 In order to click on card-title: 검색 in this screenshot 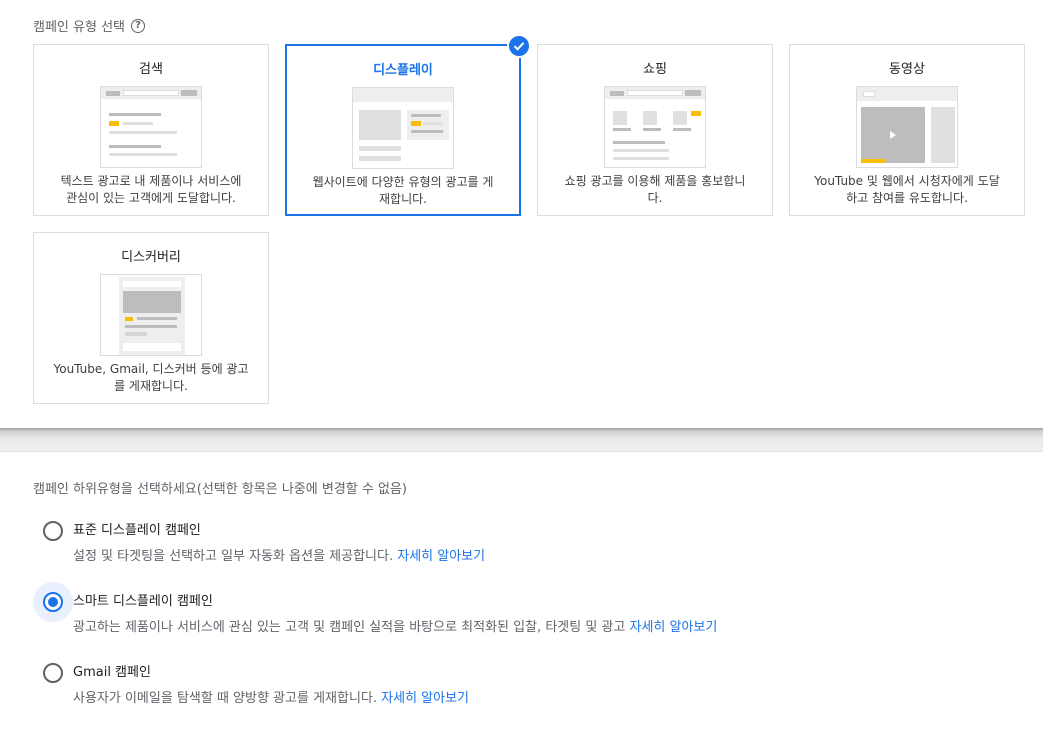, I will do `click(151, 69)`.